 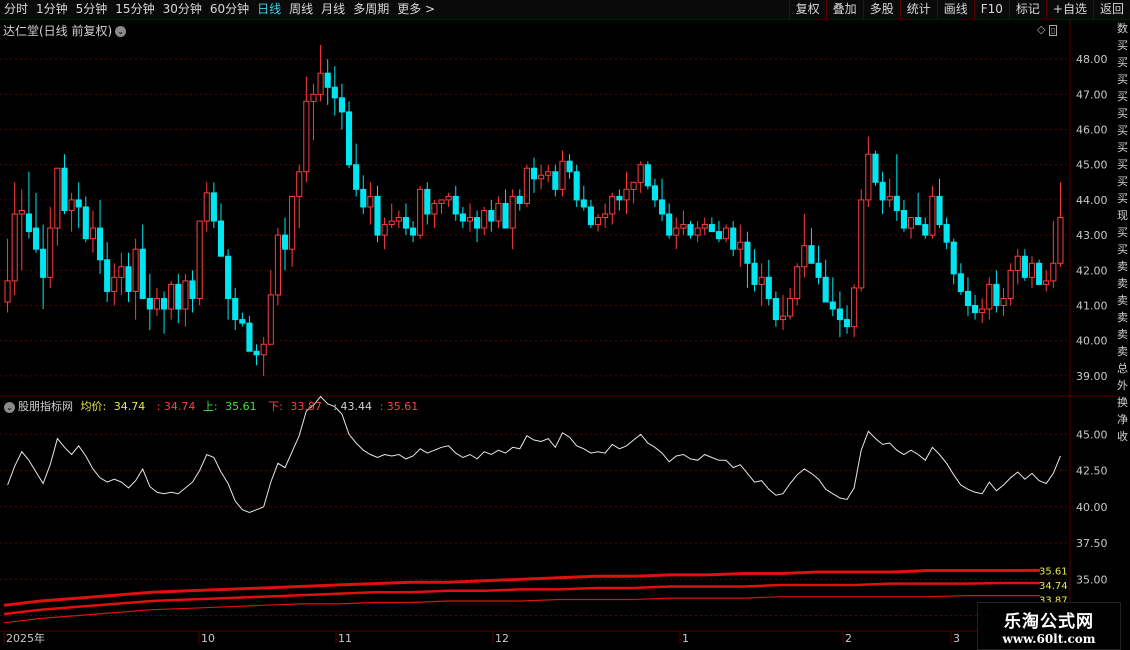 What do you see at coordinates (399, 406) in the screenshot?
I see `value-5: : 35.61` at bounding box center [399, 406].